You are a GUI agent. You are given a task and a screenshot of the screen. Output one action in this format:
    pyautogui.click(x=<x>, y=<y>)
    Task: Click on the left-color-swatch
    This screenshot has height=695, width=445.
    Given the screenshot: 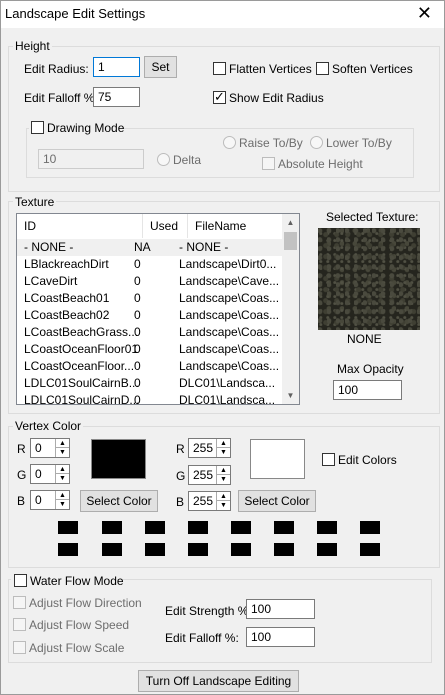 What is the action you would take?
    pyautogui.click(x=118, y=459)
    